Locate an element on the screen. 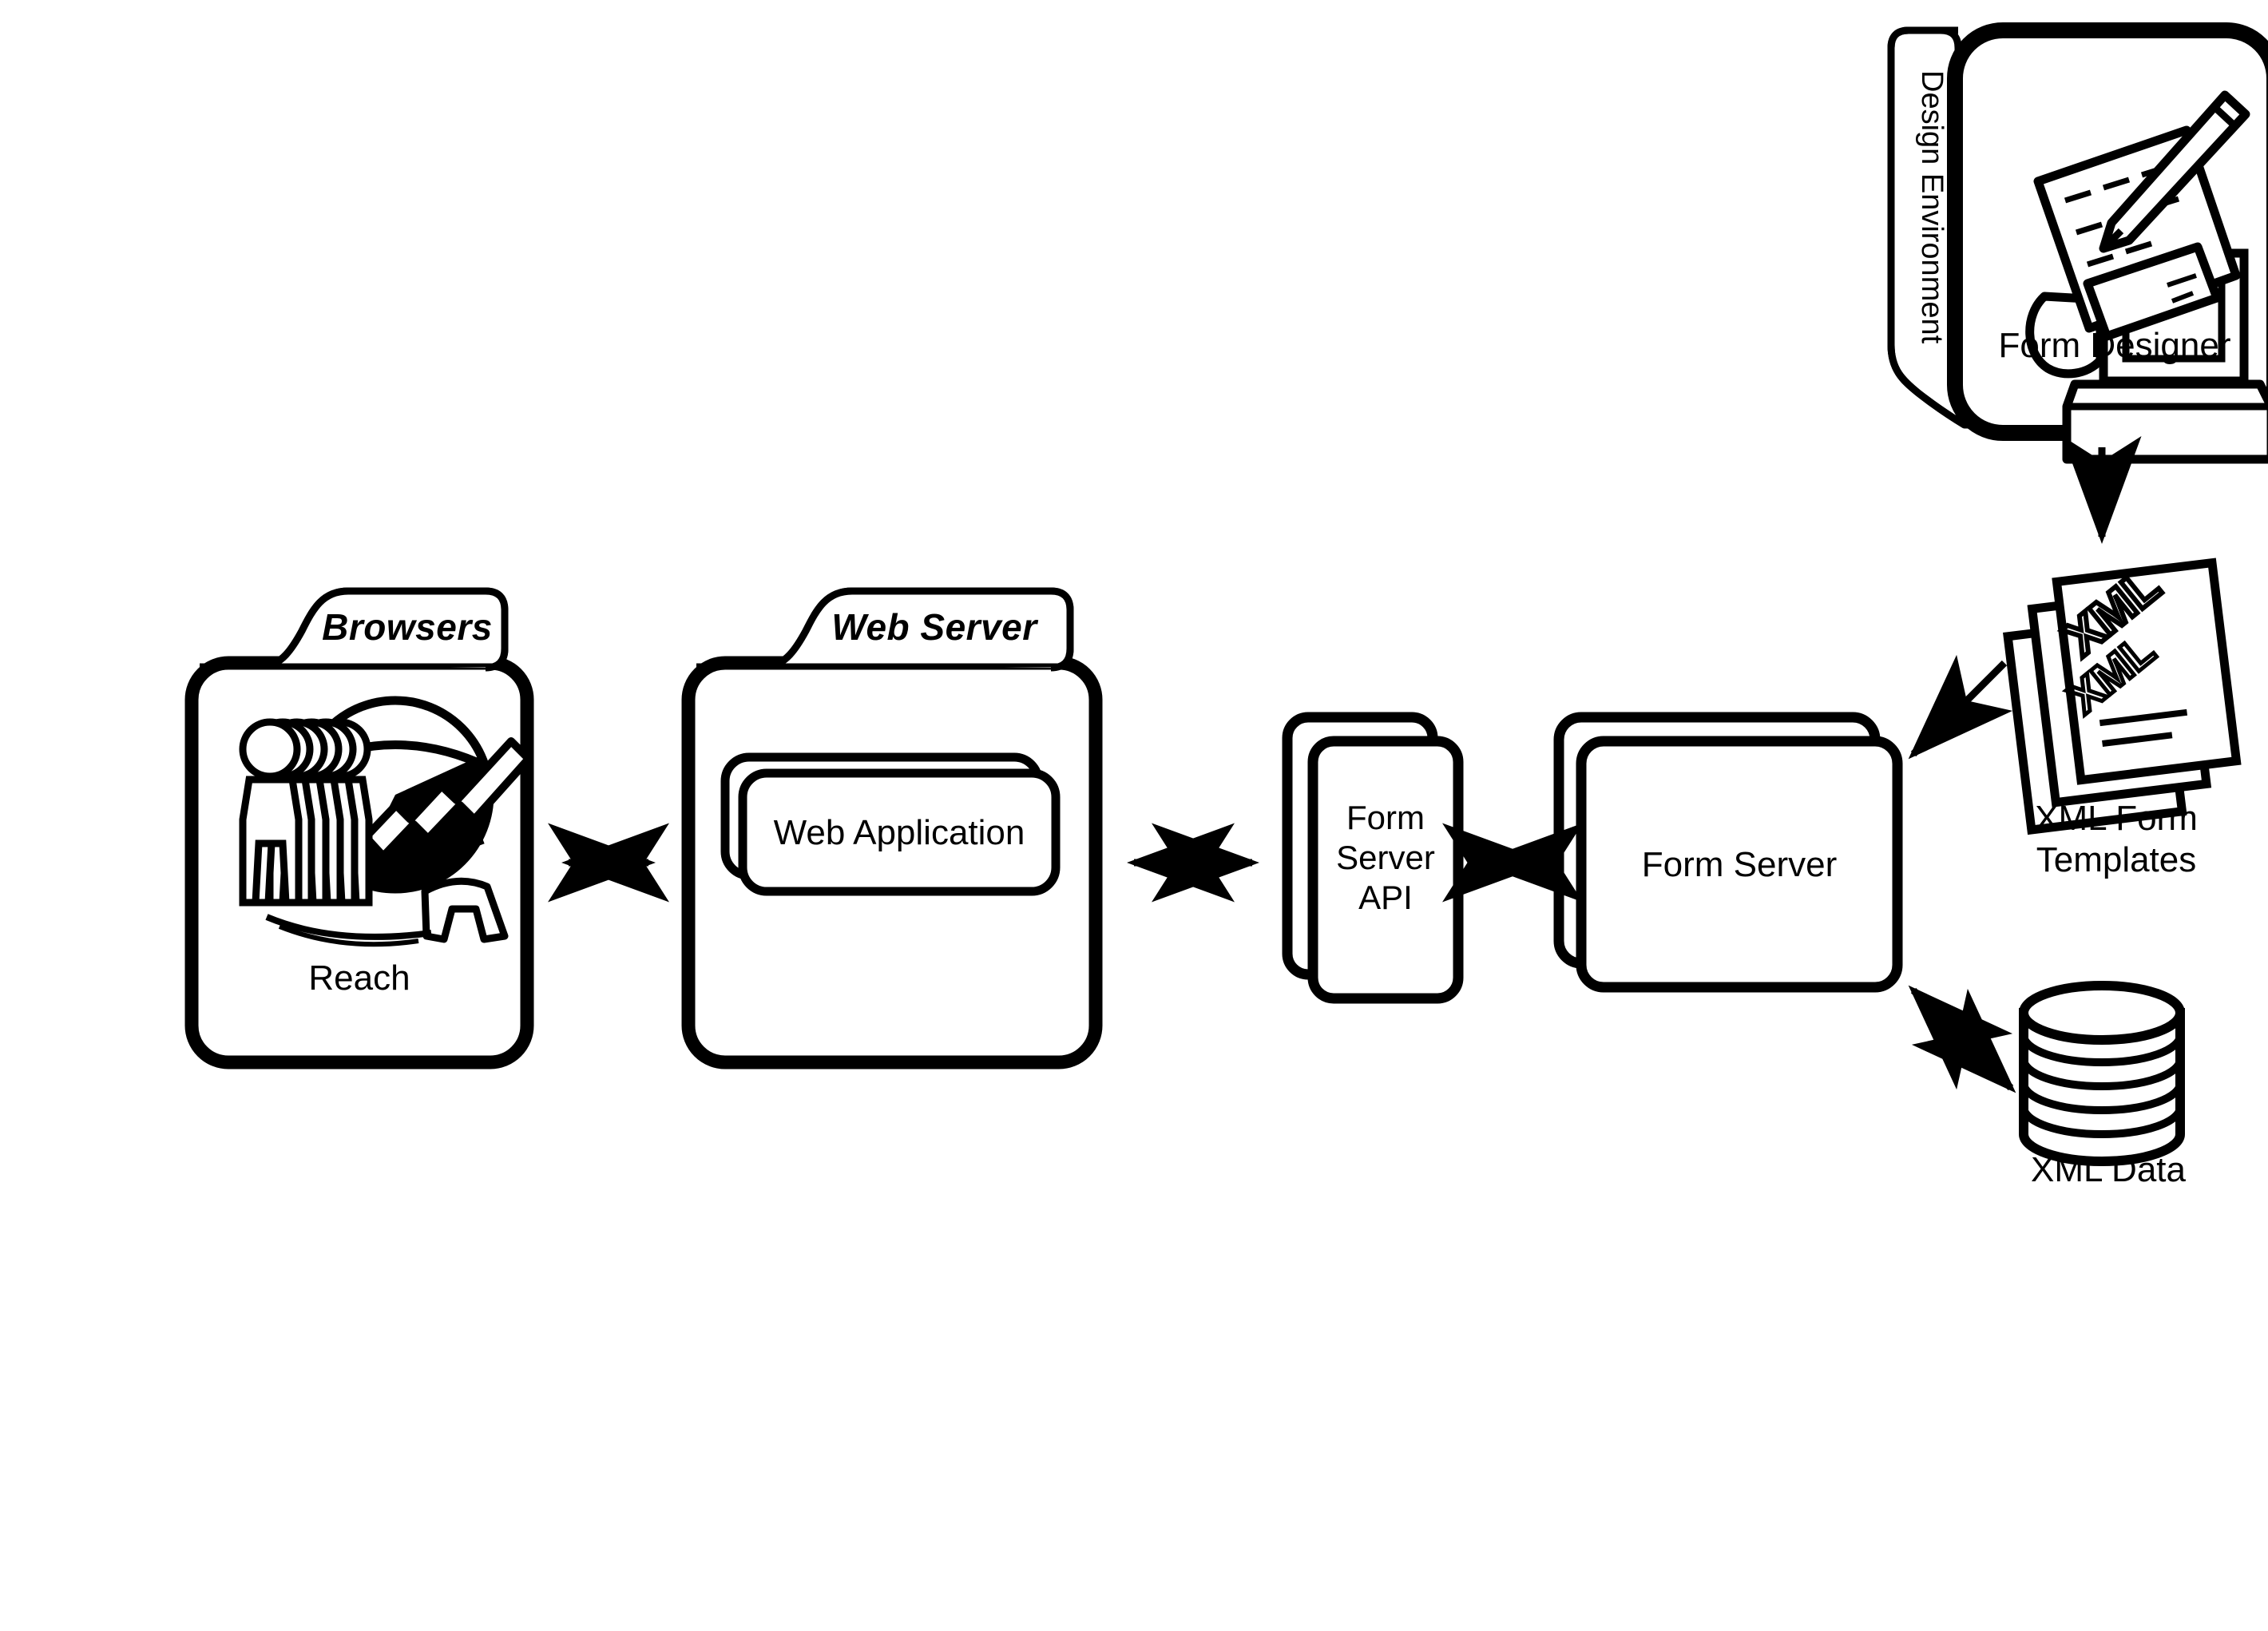  database-cylinder-icon is located at coordinates (2102, 1074).